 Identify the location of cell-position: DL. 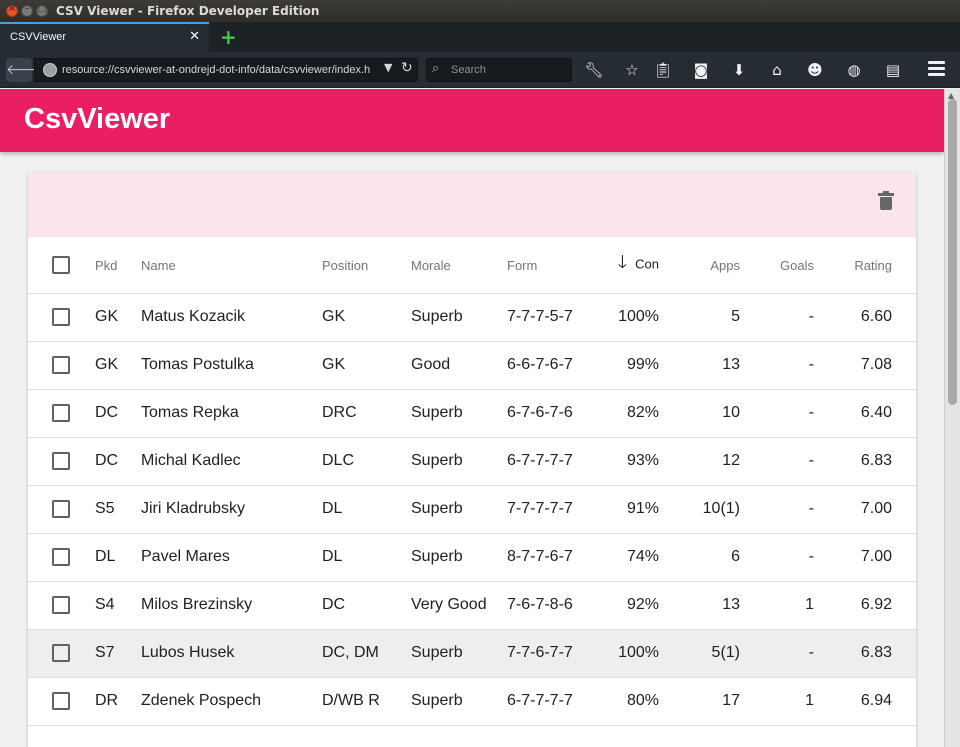
(366, 557).